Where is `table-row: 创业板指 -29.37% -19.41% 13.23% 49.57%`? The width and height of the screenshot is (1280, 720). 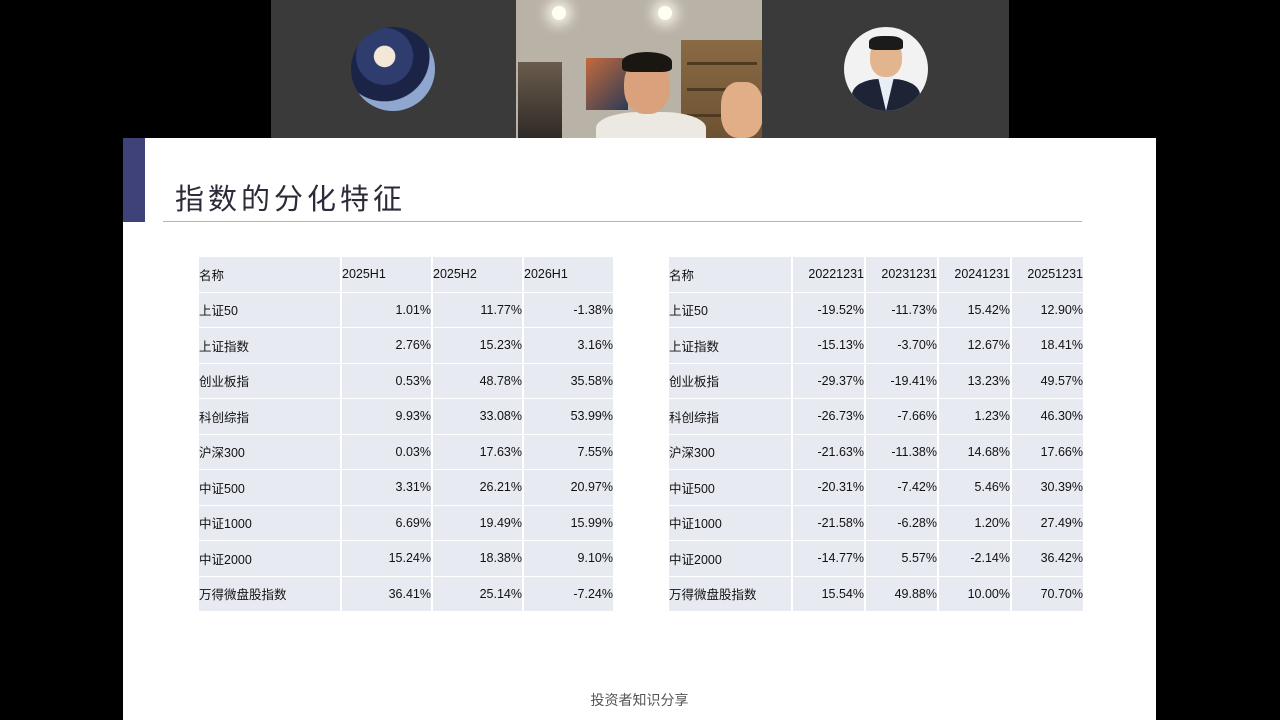
table-row: 创业板指 -29.37% -19.41% 13.23% 49.57% is located at coordinates (876, 381).